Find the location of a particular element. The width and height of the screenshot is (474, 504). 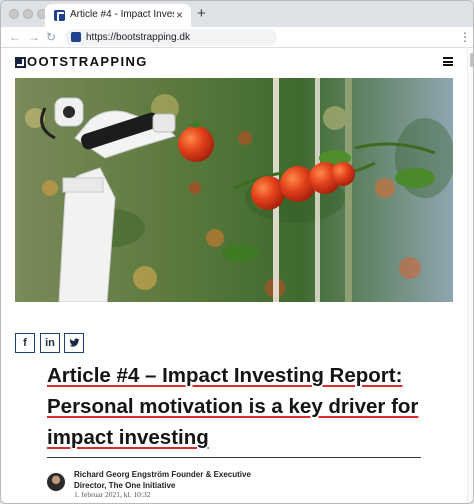

browser-toolbar: ← → ↻ https://bootstrapping.dk ⋮ is located at coordinates (237, 37).